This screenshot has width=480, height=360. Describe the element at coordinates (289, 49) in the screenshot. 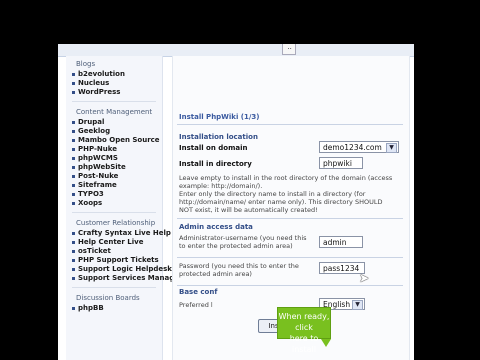

I see `top-badge: ··` at that location.